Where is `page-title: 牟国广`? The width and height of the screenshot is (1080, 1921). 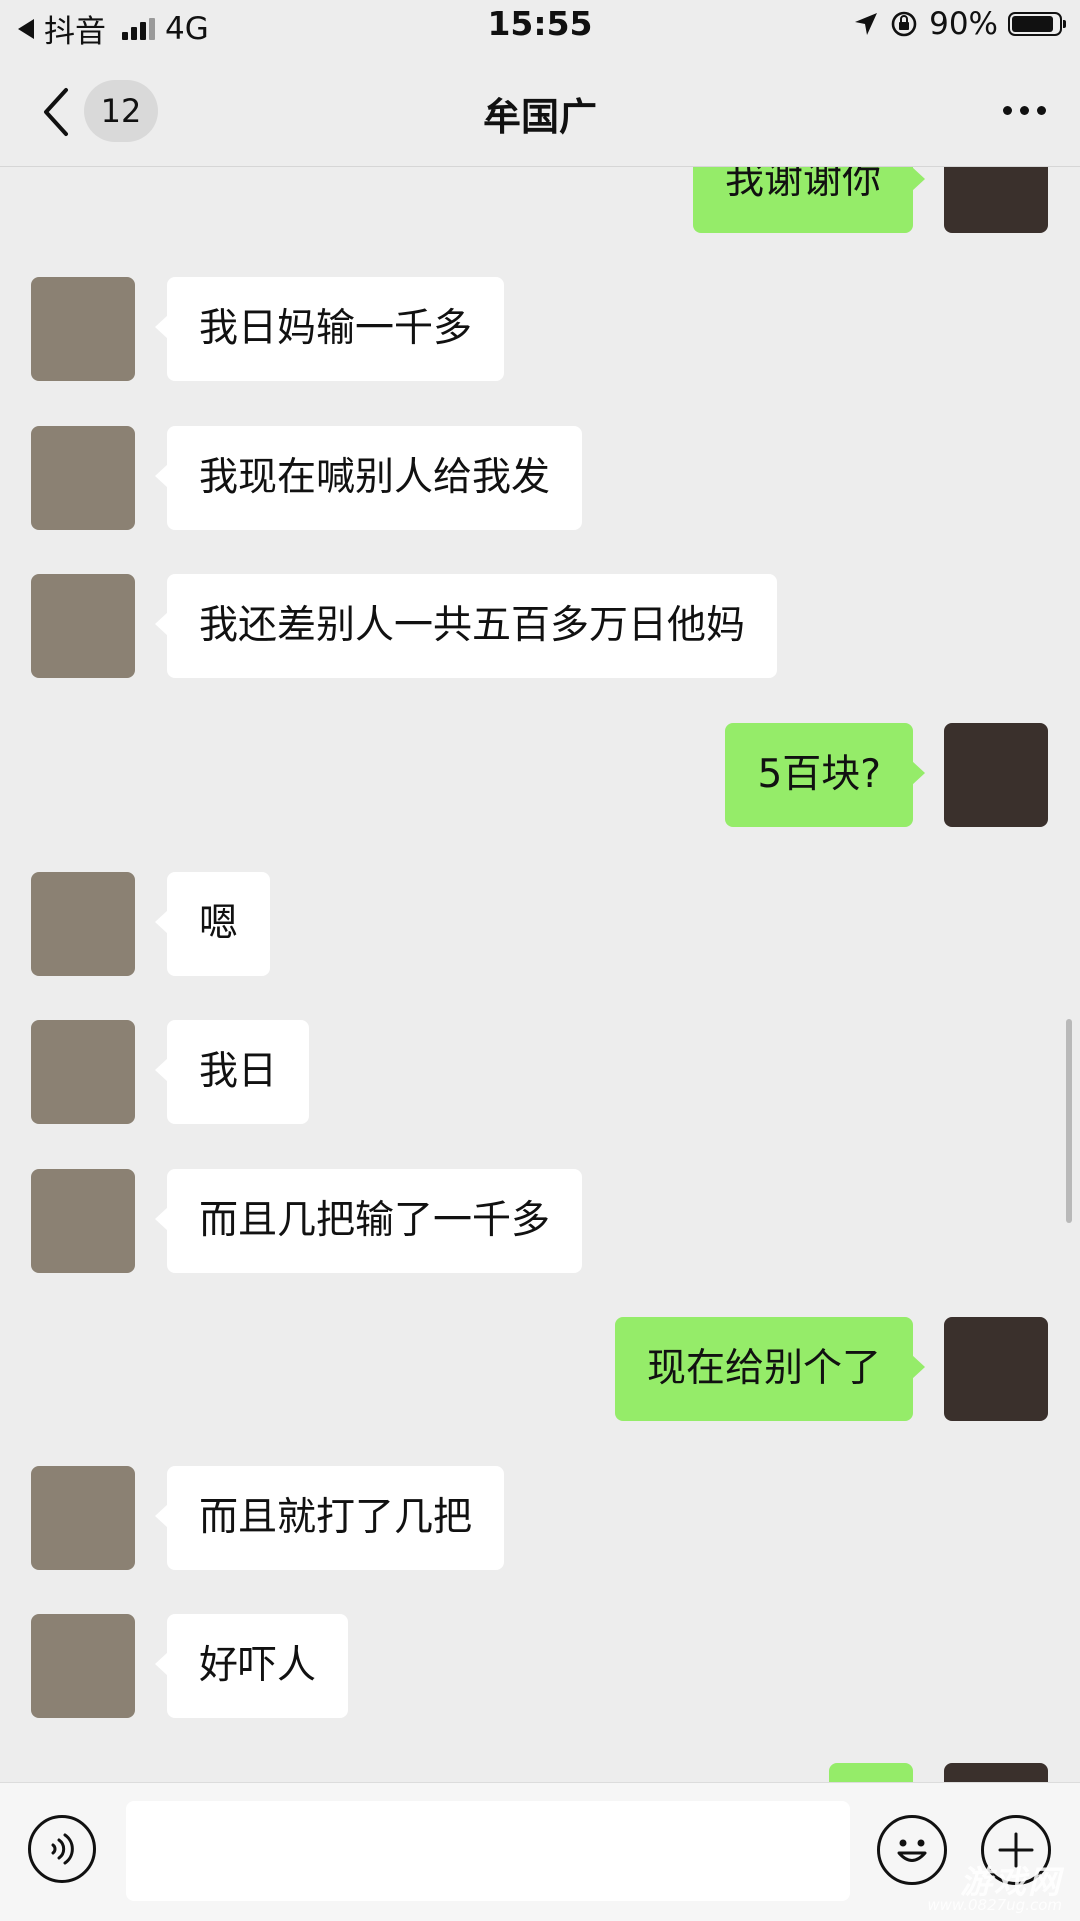 page-title: 牟国广 is located at coordinates (539, 117).